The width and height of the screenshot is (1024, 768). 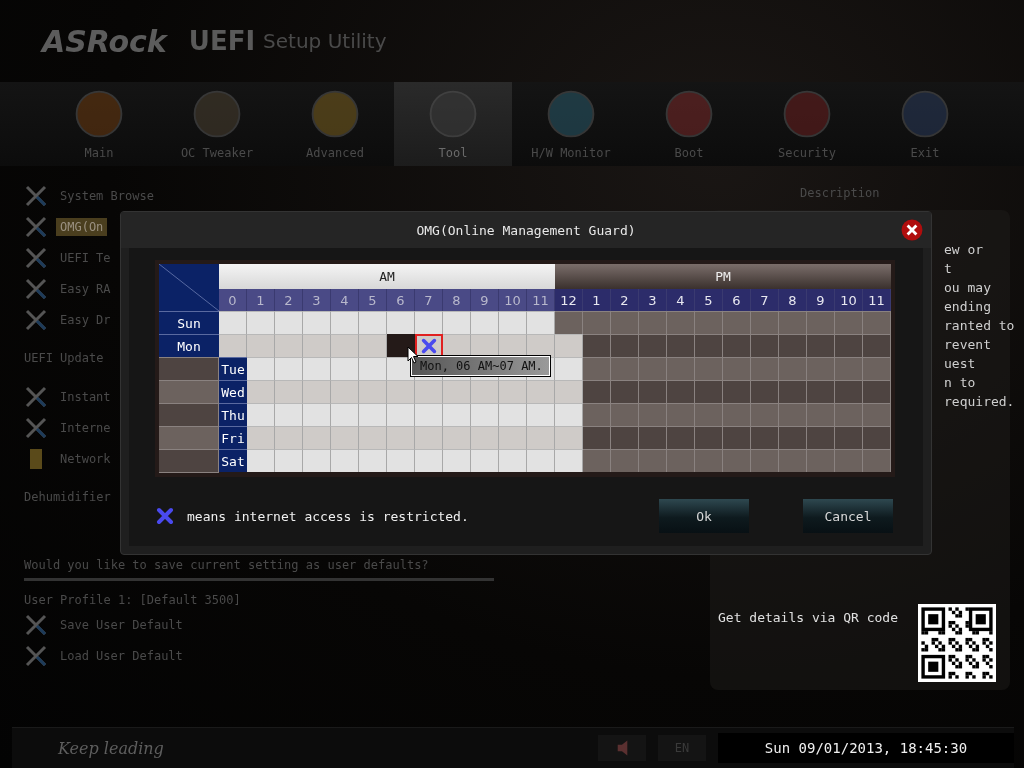 I want to click on legend-text: means internet access is restricted., so click(x=328, y=516).